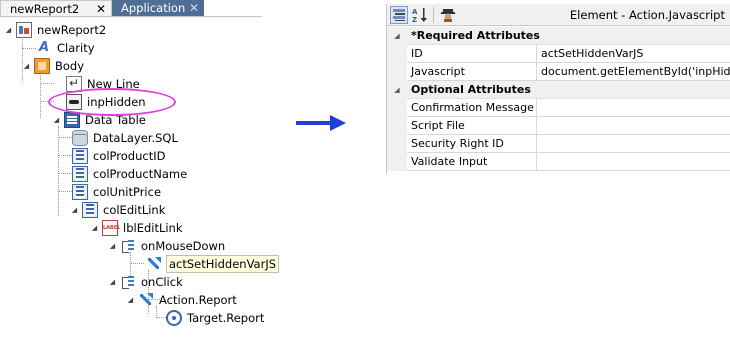 The image size is (730, 352). I want to click on property-row-validate-input: Validate Input, so click(558, 162).